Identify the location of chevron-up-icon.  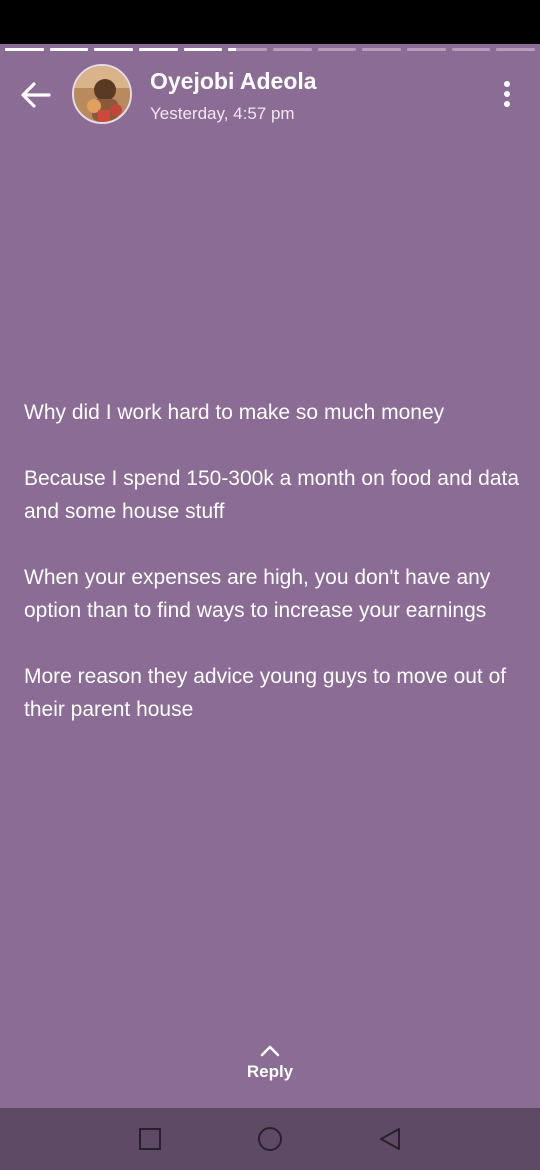
(270, 1051).